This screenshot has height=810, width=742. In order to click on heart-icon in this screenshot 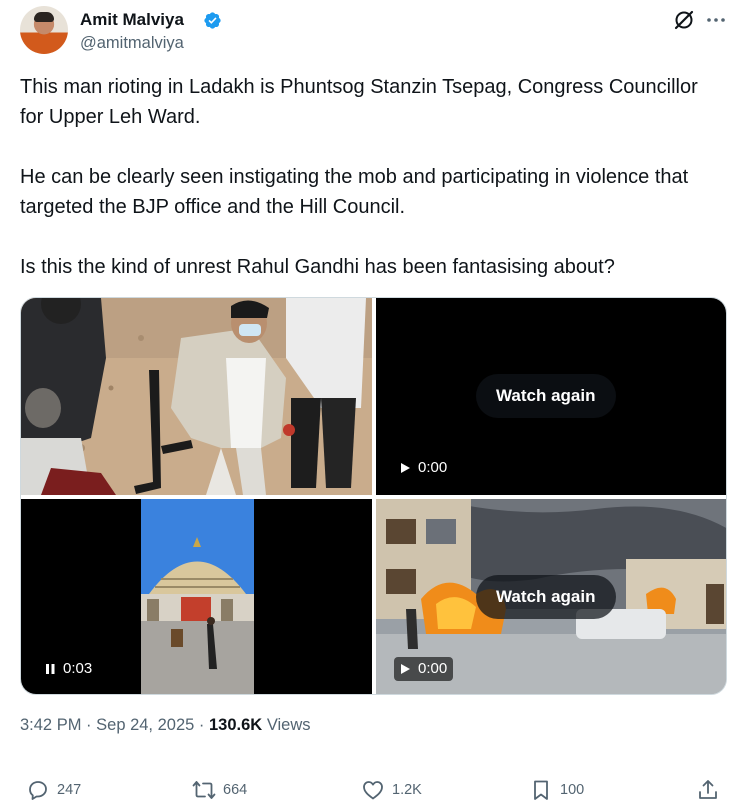, I will do `click(373, 790)`.